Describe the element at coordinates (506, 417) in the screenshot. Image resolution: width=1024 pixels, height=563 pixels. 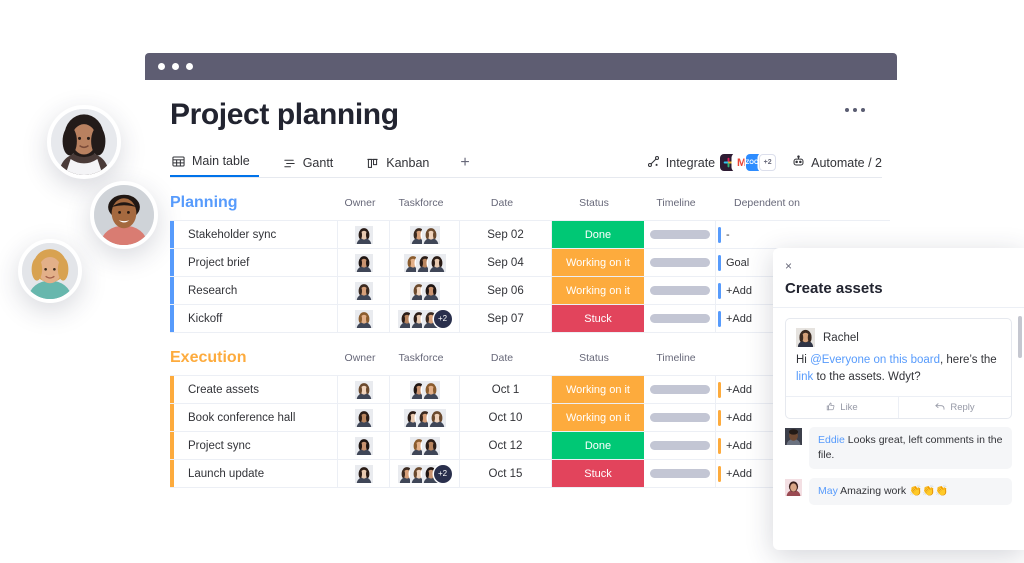
I see `cell-date: Oct 10` at that location.